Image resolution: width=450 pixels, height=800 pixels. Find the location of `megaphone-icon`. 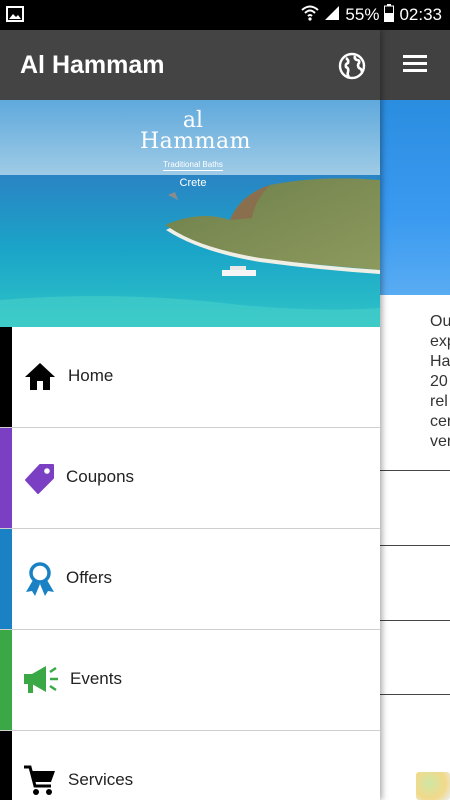

megaphone-icon is located at coordinates (42, 680).